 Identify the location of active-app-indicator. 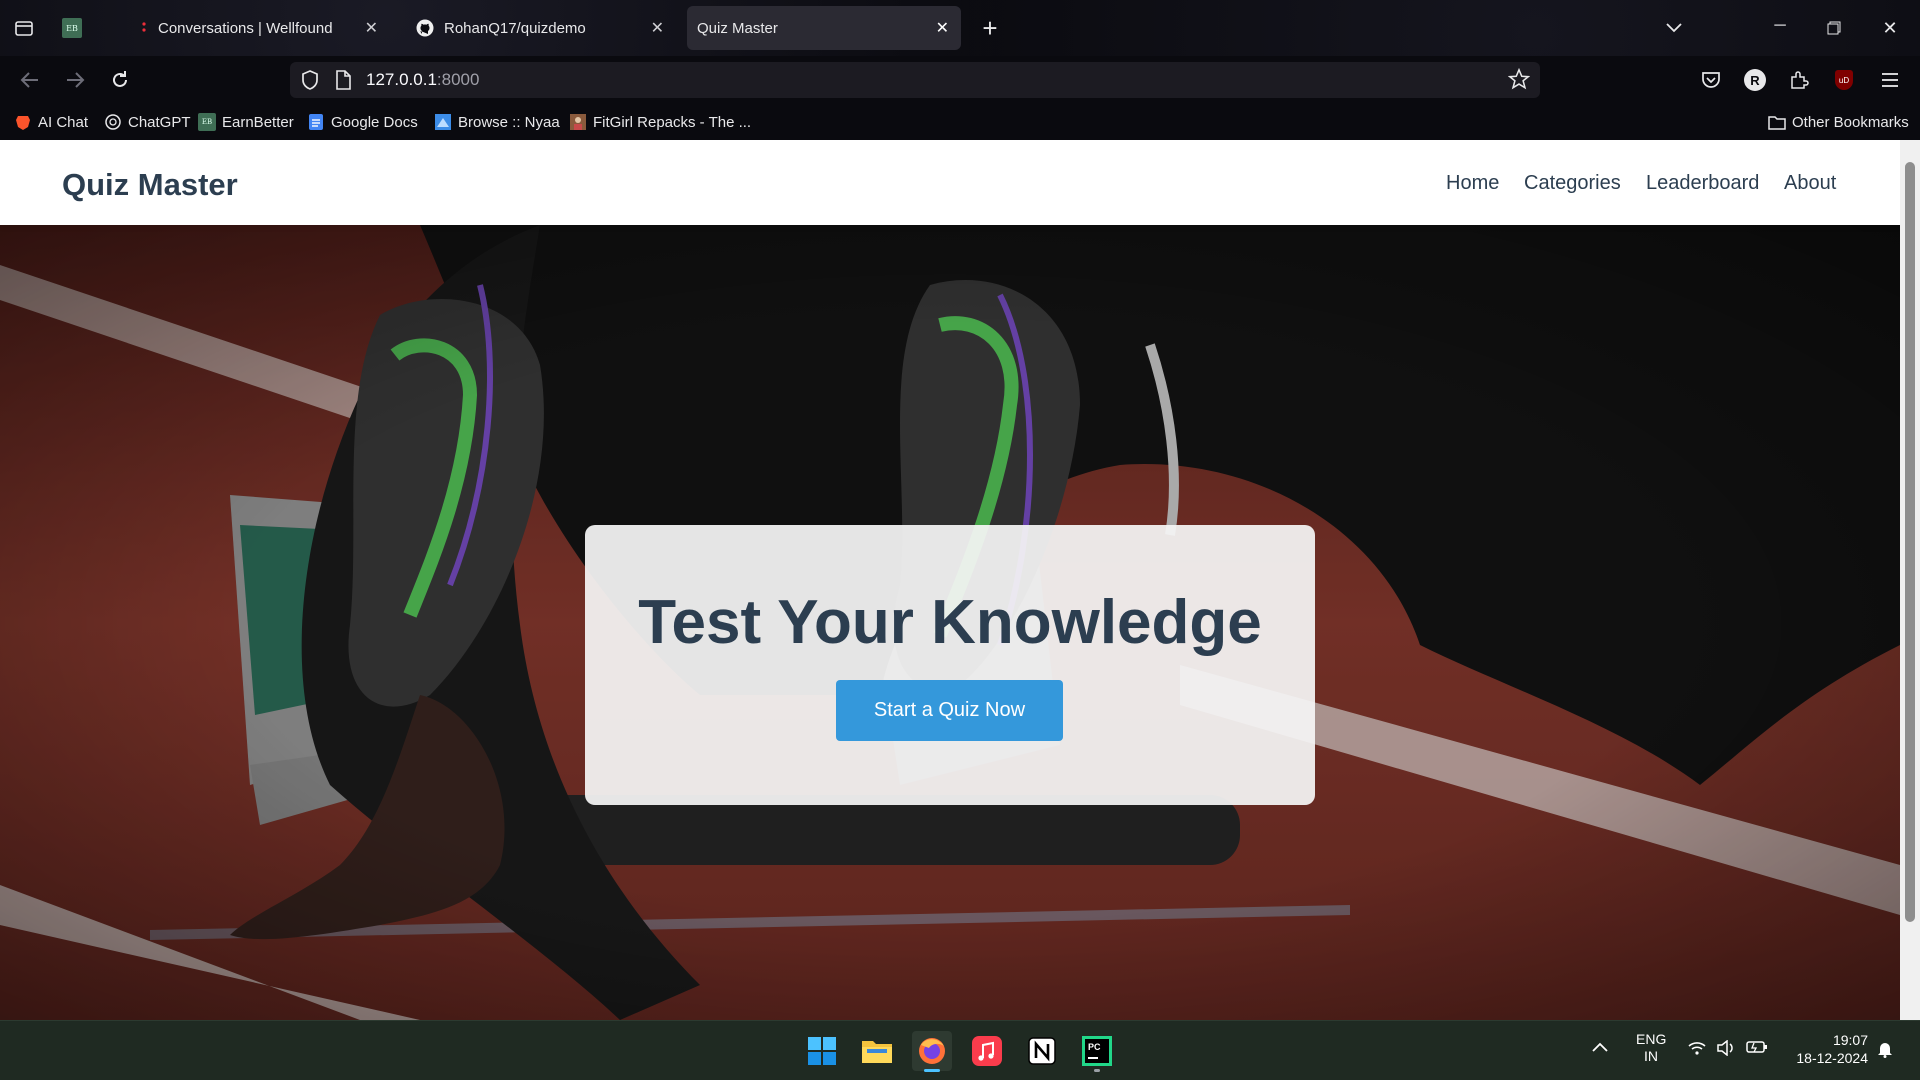
(932, 1070).